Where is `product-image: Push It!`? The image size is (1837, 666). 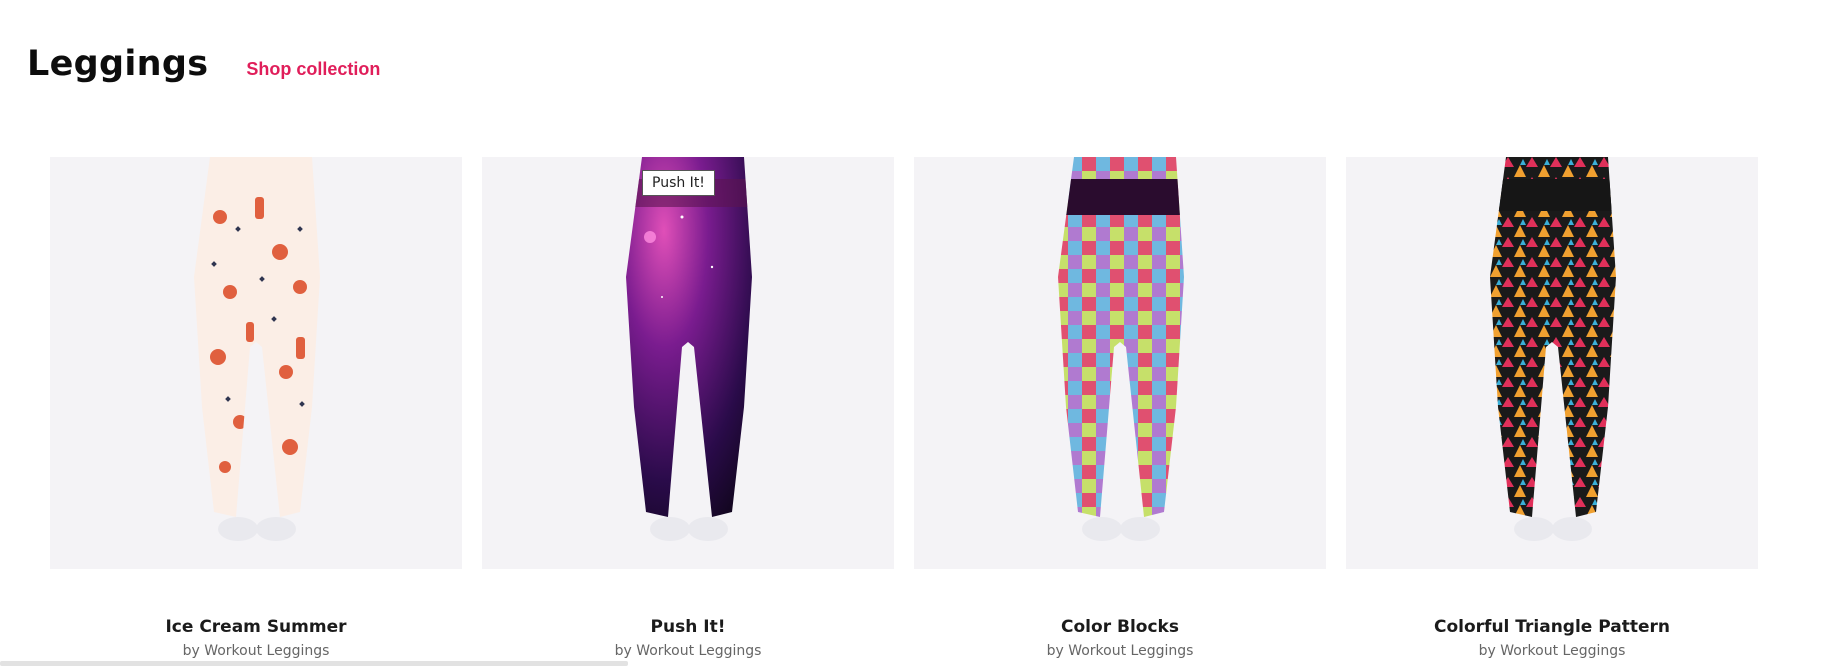
product-image: Push It! is located at coordinates (688, 363).